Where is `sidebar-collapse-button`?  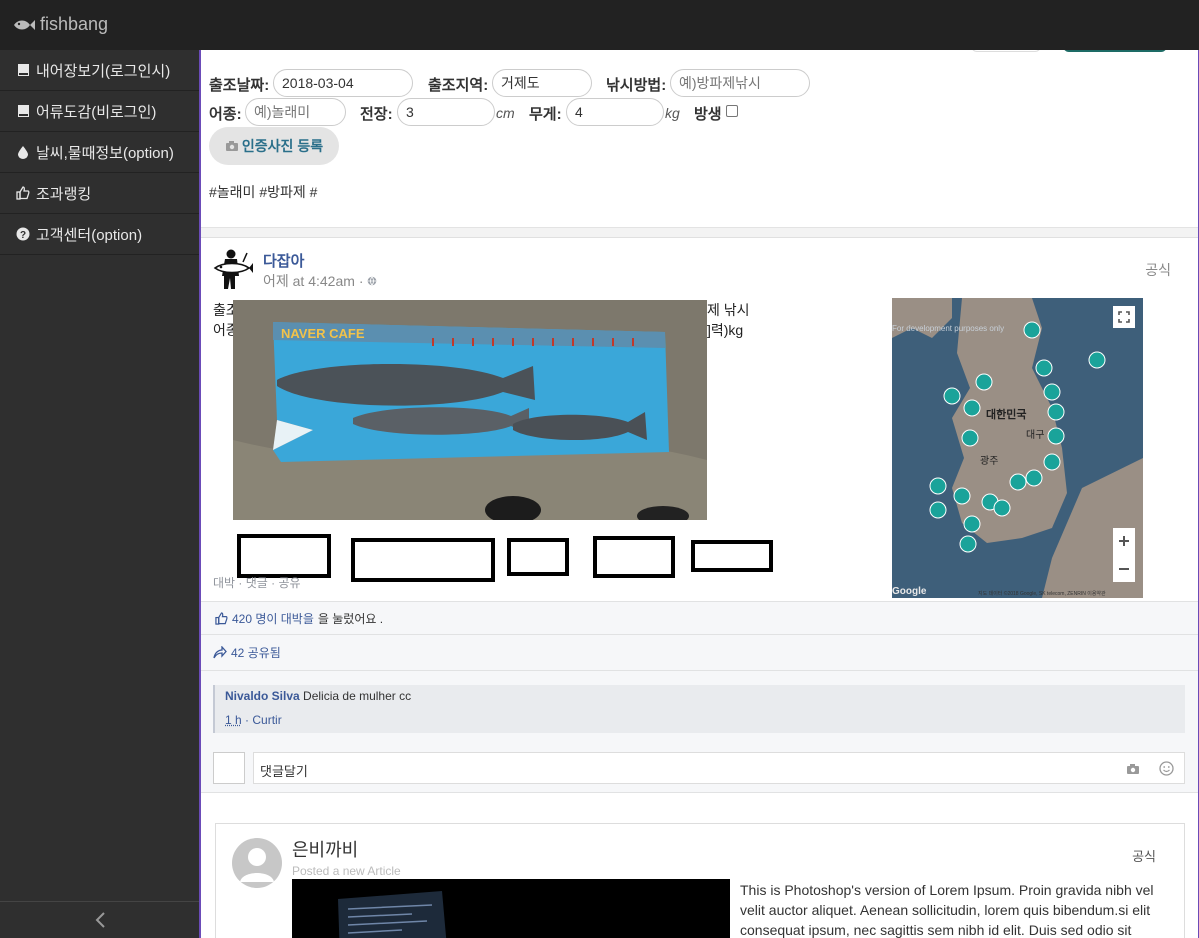 sidebar-collapse-button is located at coordinates (99, 919).